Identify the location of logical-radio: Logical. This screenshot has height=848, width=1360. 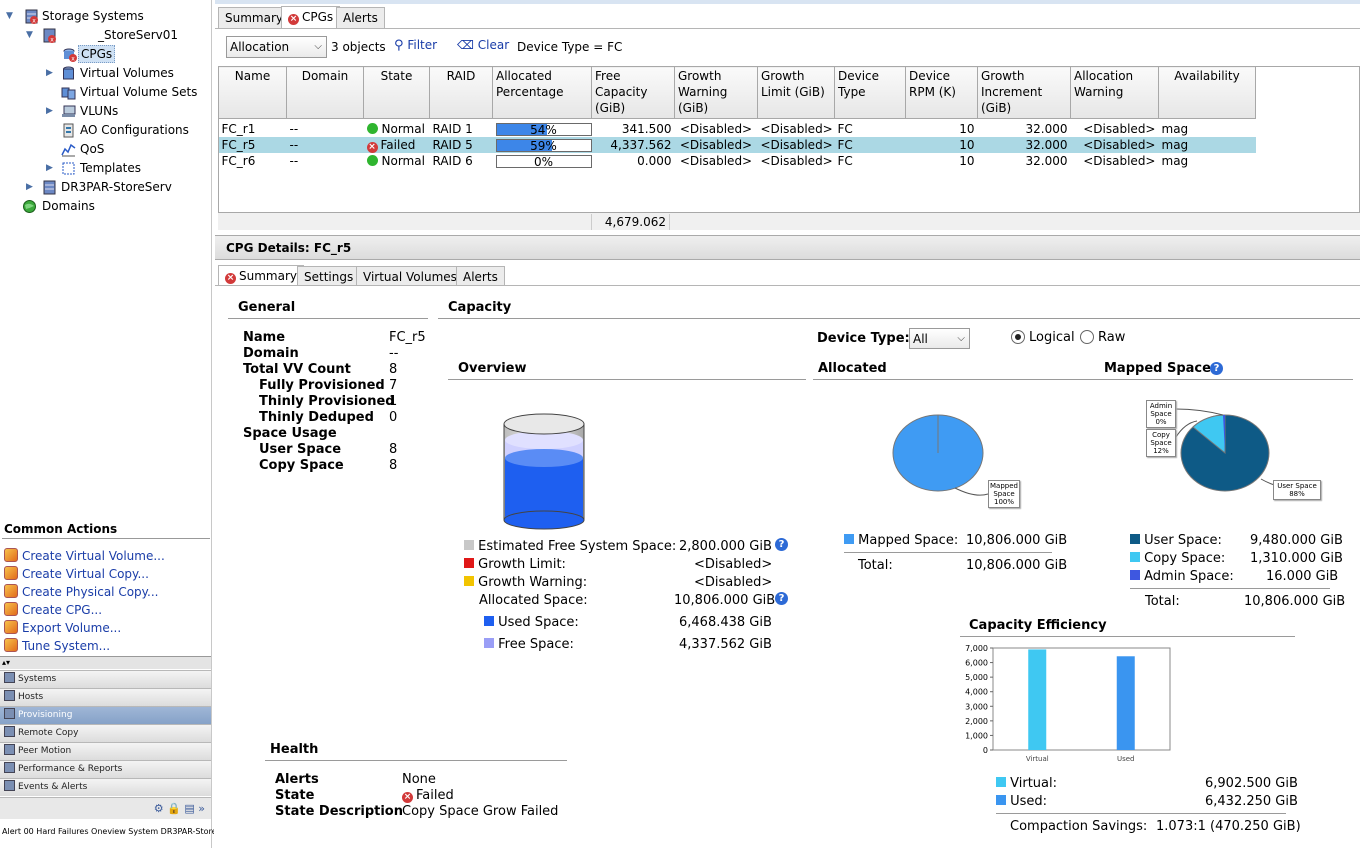
(1043, 338).